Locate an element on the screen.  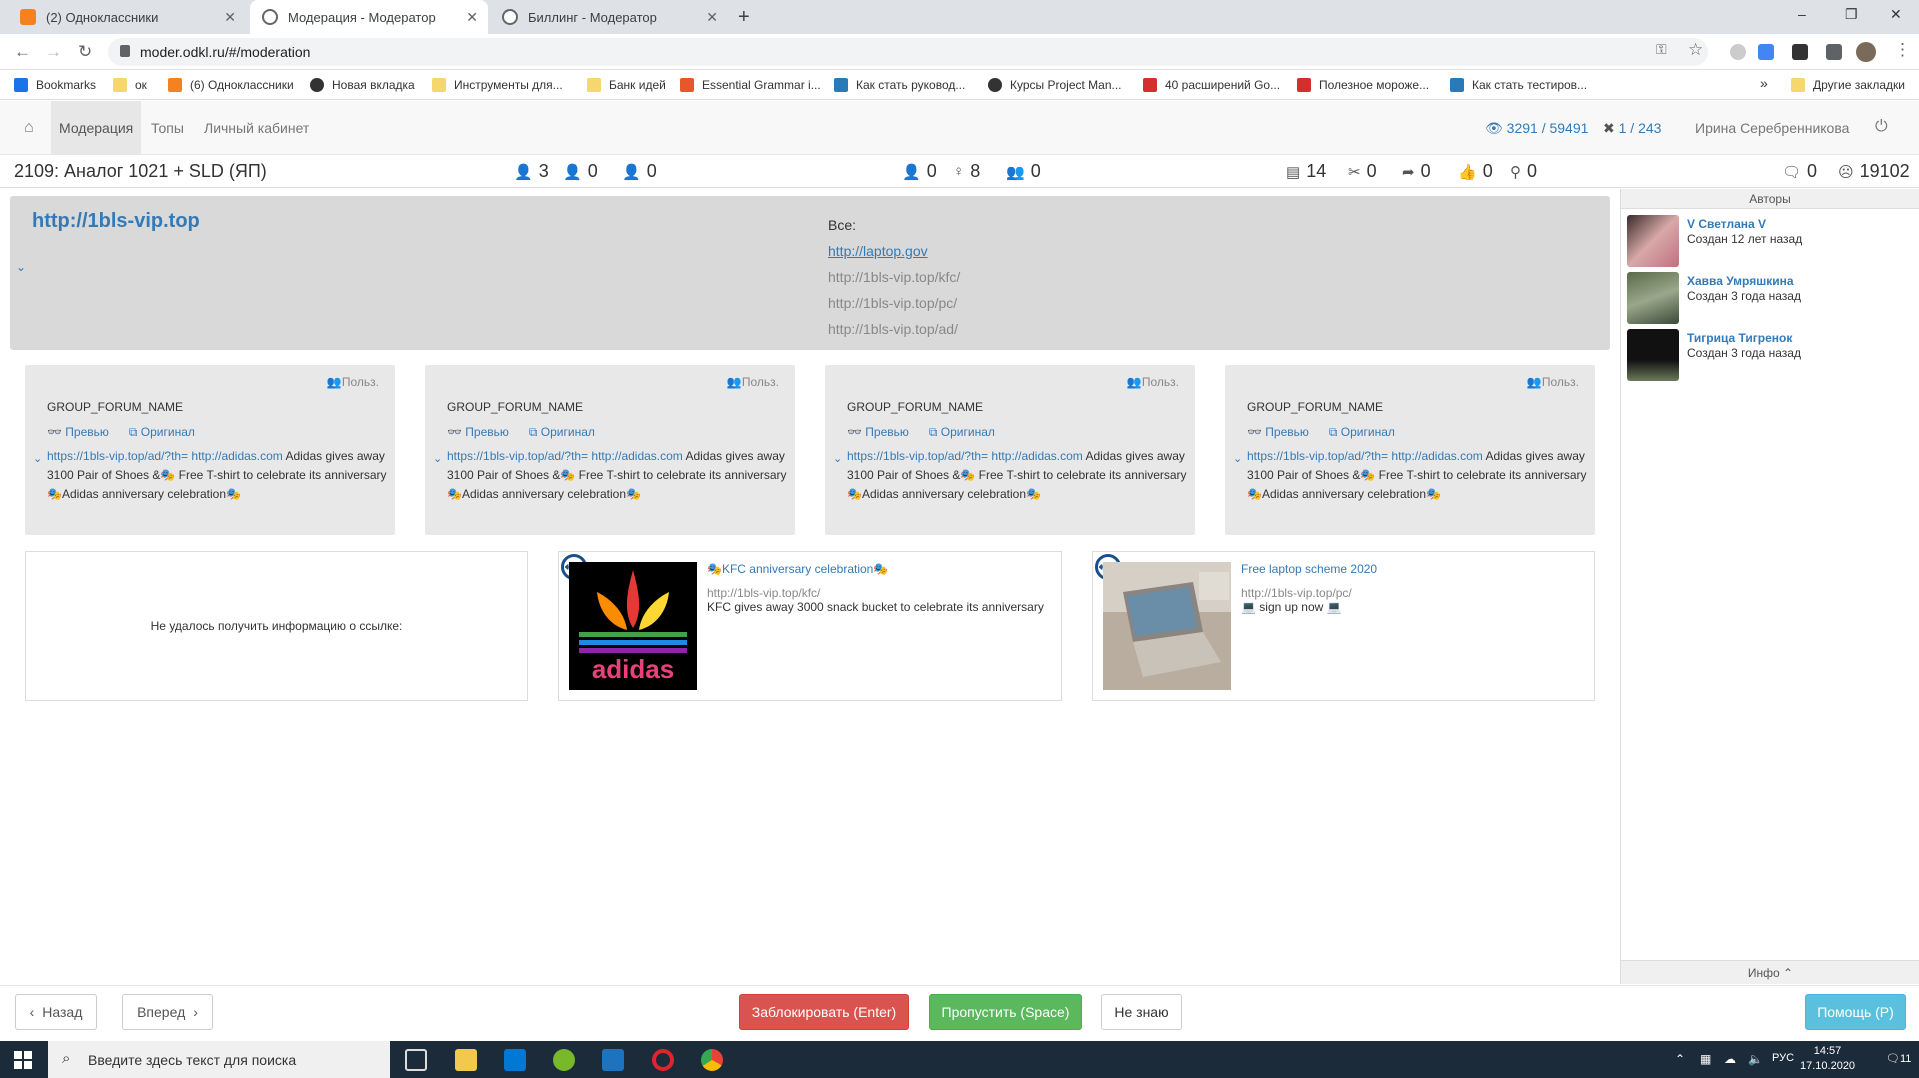
utorrent-icon is located at coordinates (564, 1060).